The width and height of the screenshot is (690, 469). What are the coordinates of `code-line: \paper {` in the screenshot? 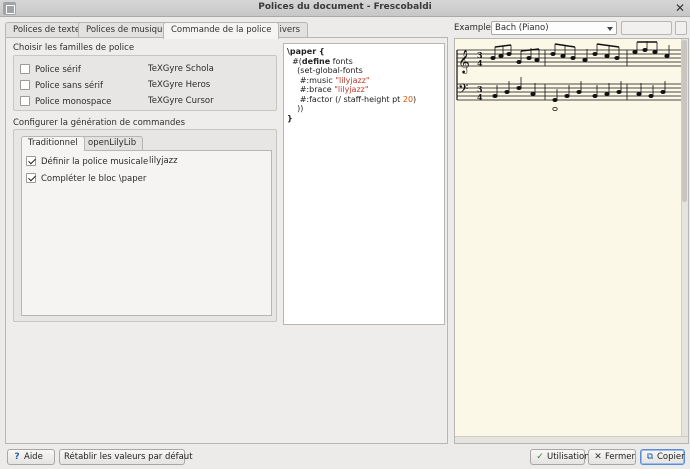 It's located at (306, 51).